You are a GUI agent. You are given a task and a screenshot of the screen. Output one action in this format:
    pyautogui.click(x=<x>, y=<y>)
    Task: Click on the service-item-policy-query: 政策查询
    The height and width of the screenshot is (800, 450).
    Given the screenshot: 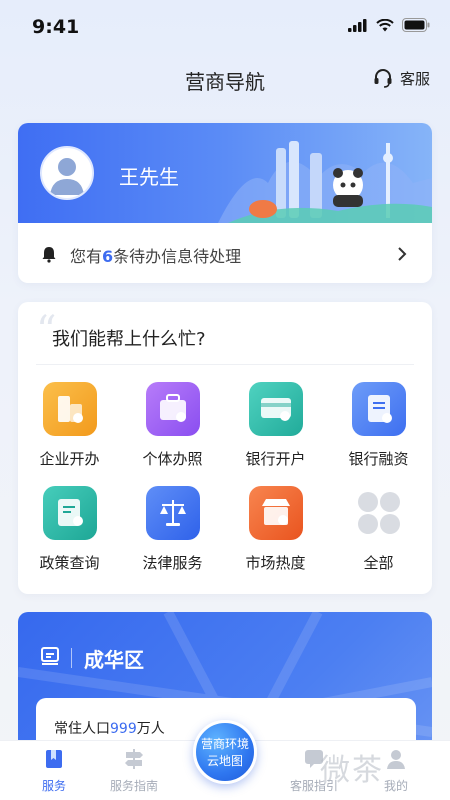 What is the action you would take?
    pyautogui.click(x=69, y=529)
    